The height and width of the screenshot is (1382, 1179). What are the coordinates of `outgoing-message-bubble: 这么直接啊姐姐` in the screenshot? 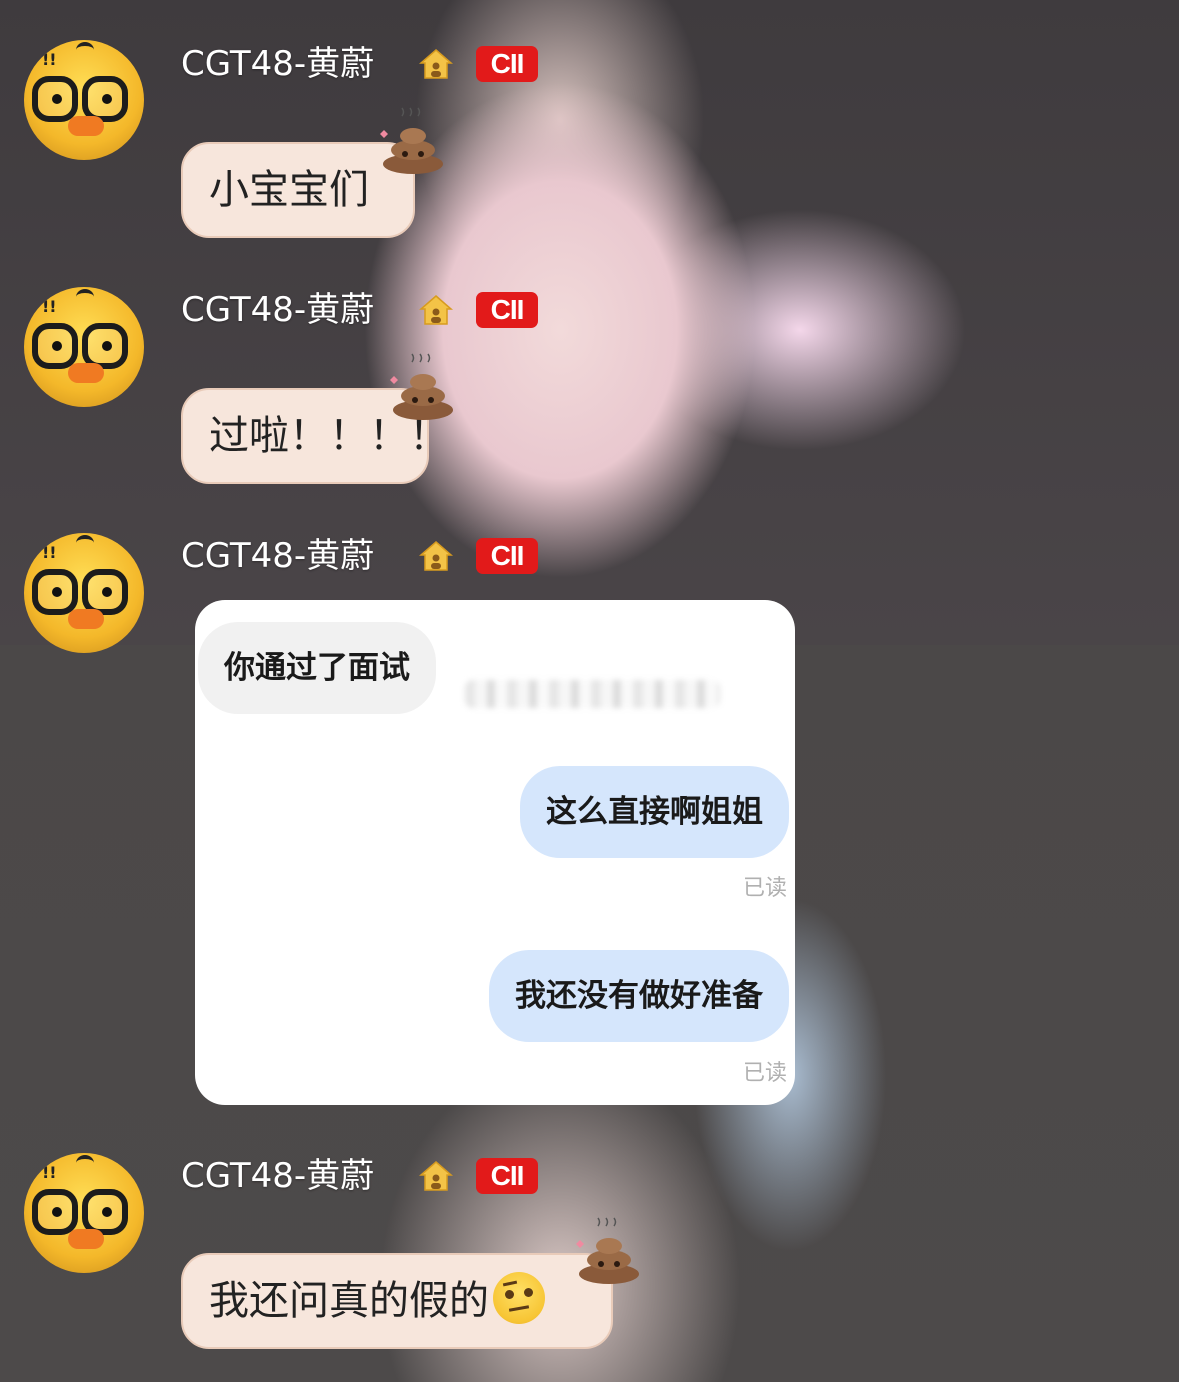 It's located at (654, 812).